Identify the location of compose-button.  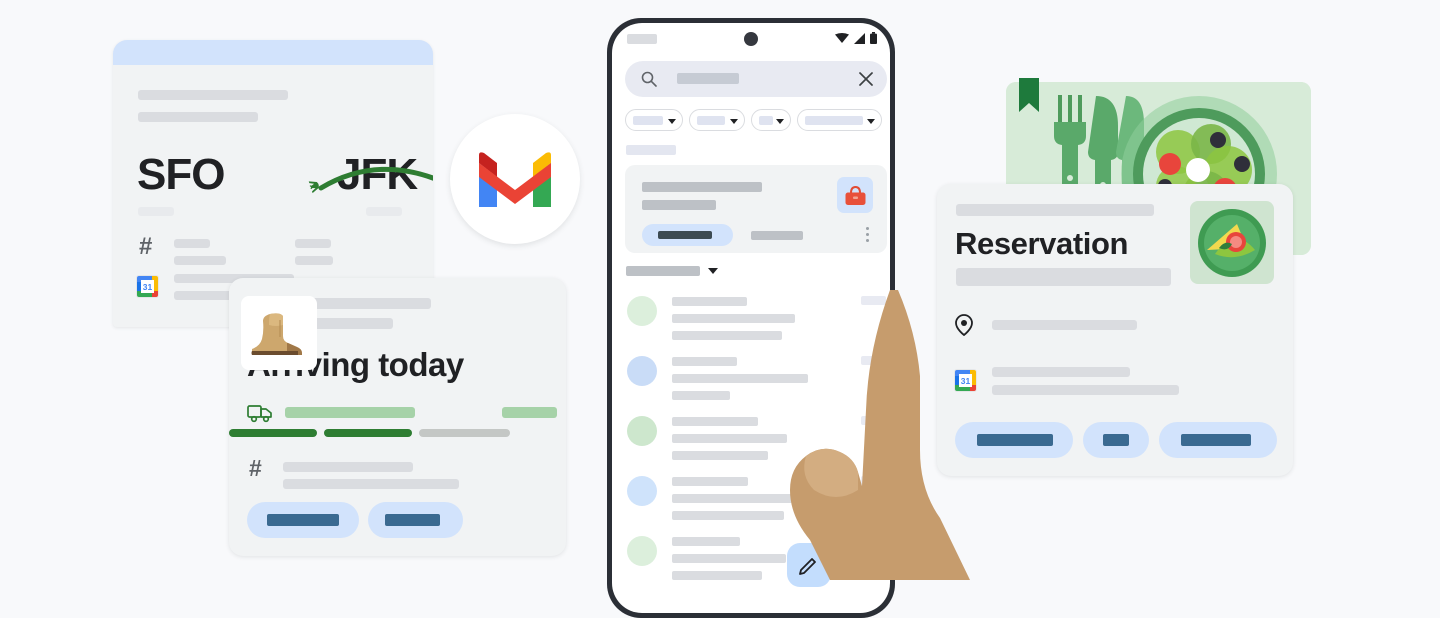
(809, 565).